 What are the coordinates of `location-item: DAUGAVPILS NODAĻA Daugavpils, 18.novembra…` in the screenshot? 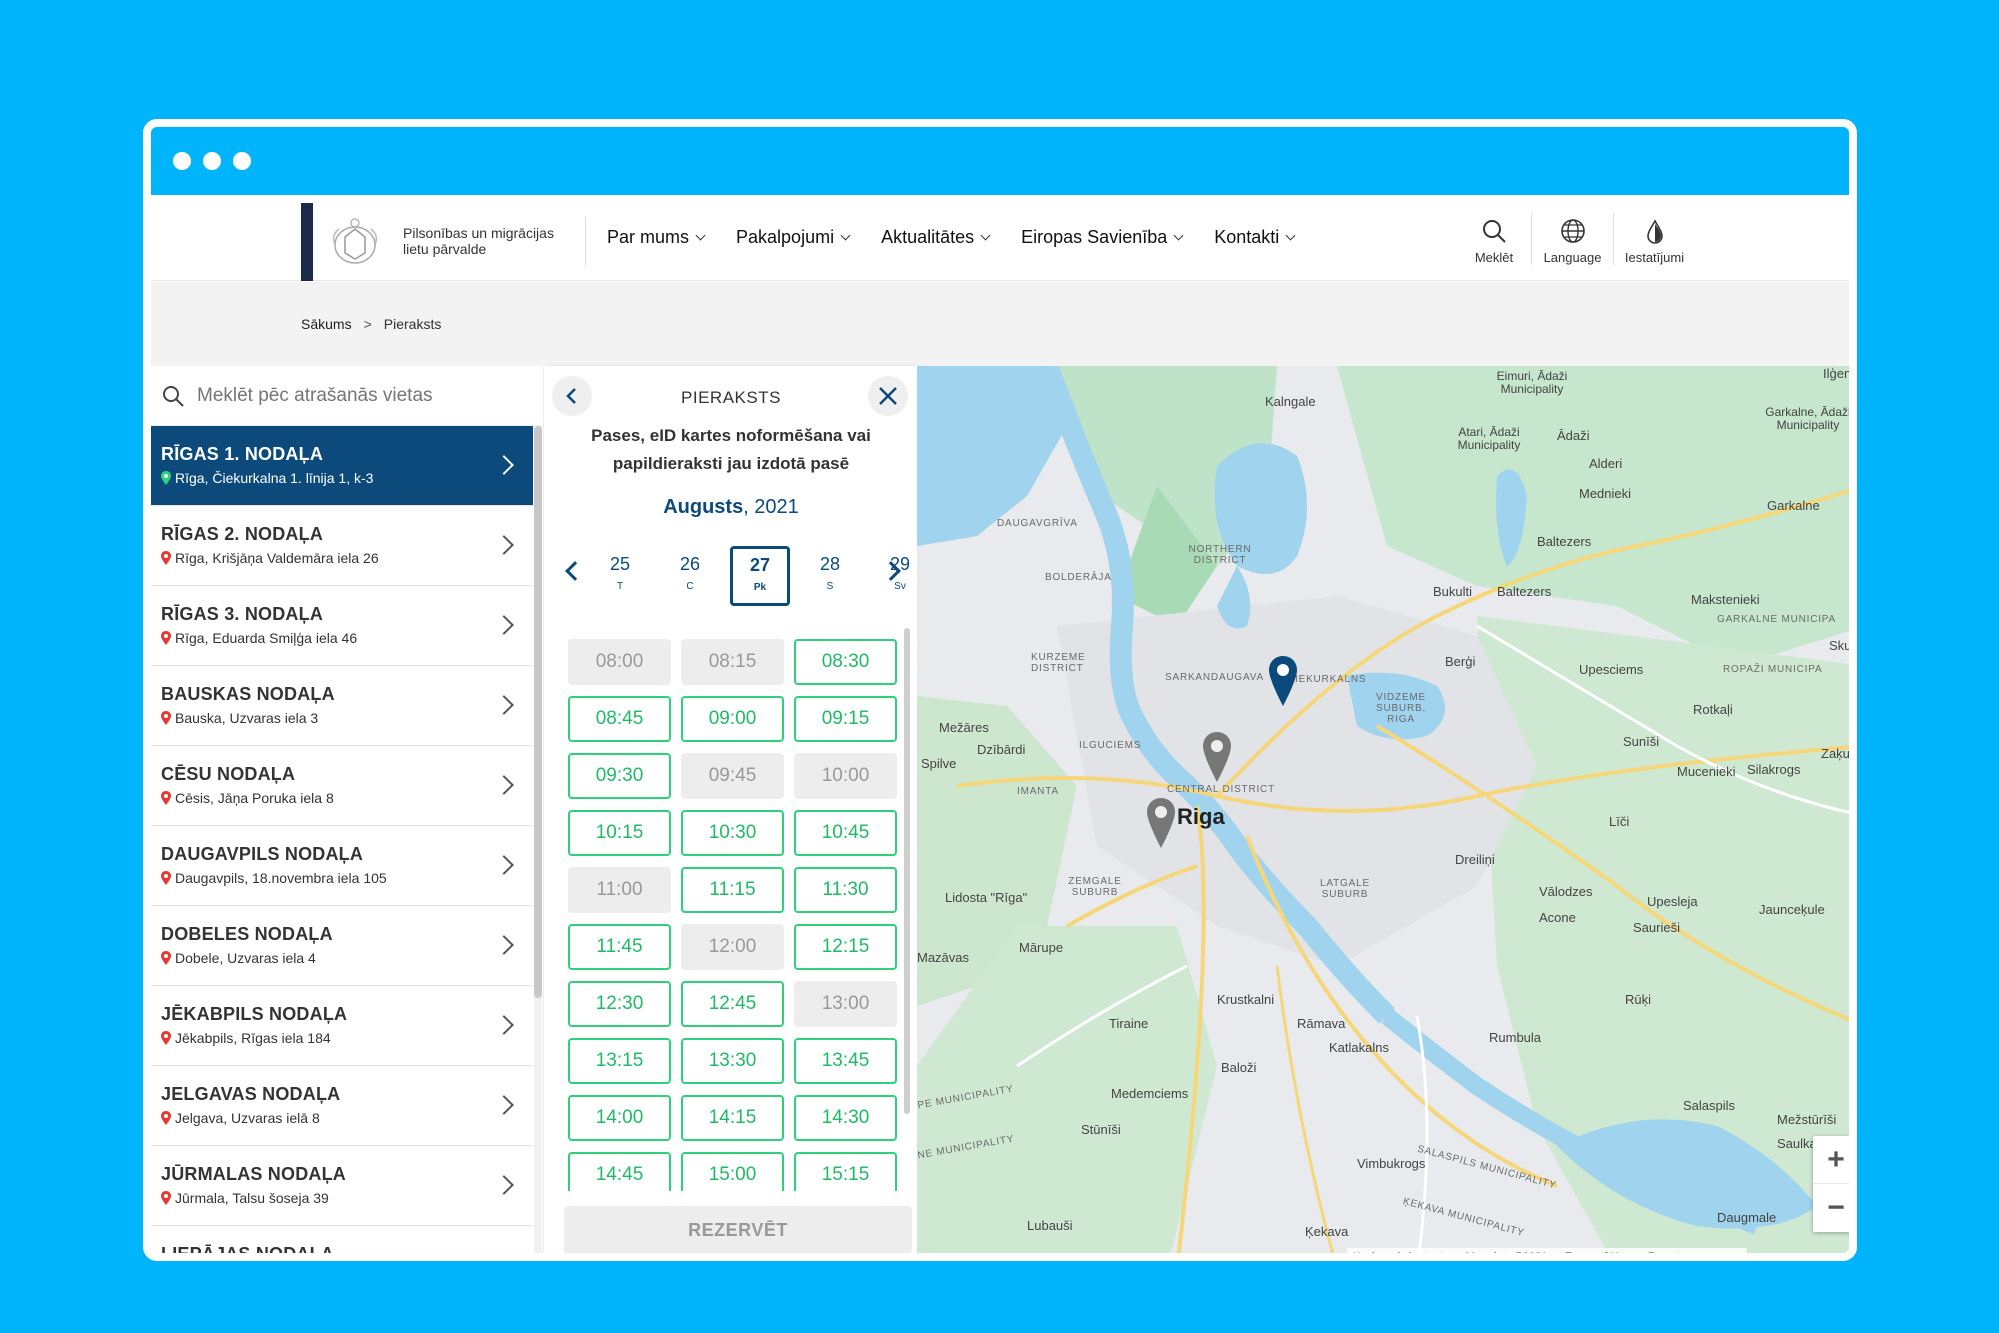 It's located at (342, 866).